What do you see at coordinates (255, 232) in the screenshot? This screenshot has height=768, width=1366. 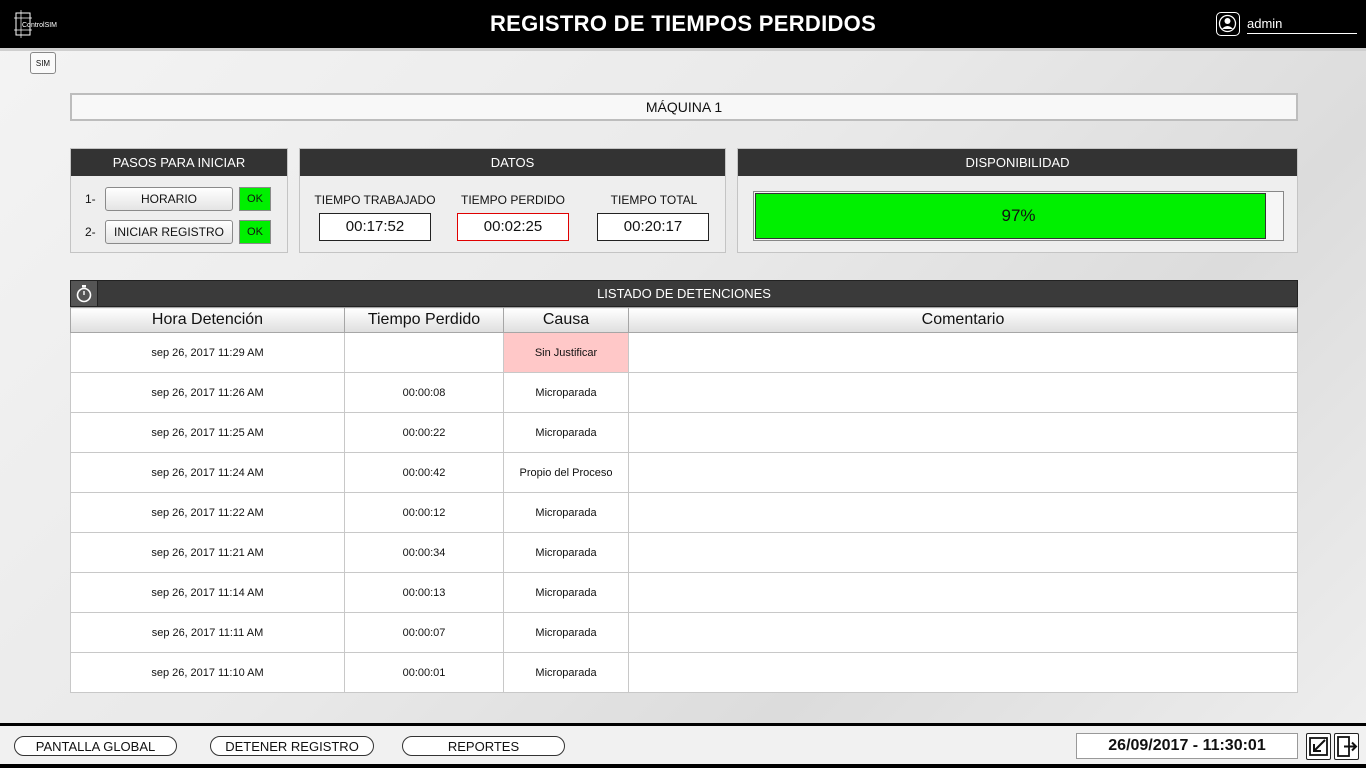 I see `start-register-ok-indicator: OK` at bounding box center [255, 232].